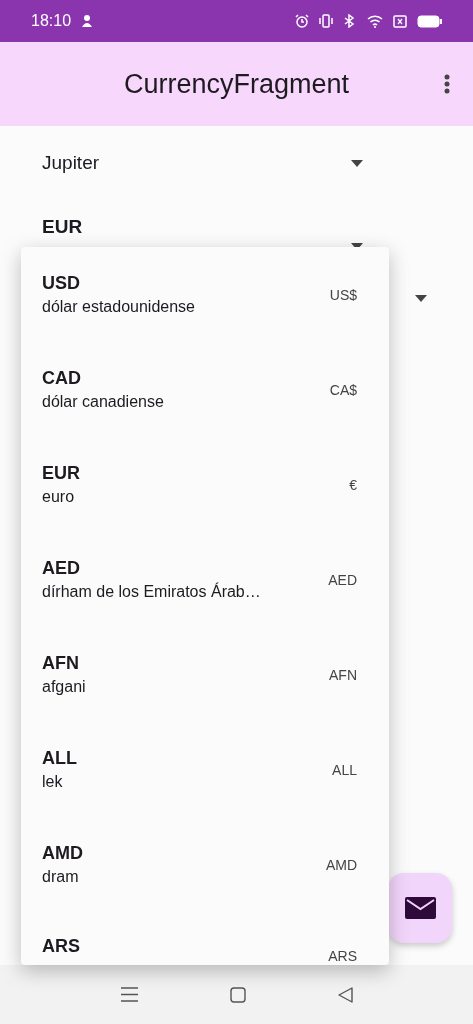 This screenshot has height=1024, width=473. What do you see at coordinates (61, 876) in the screenshot?
I see `currency-name: dram` at bounding box center [61, 876].